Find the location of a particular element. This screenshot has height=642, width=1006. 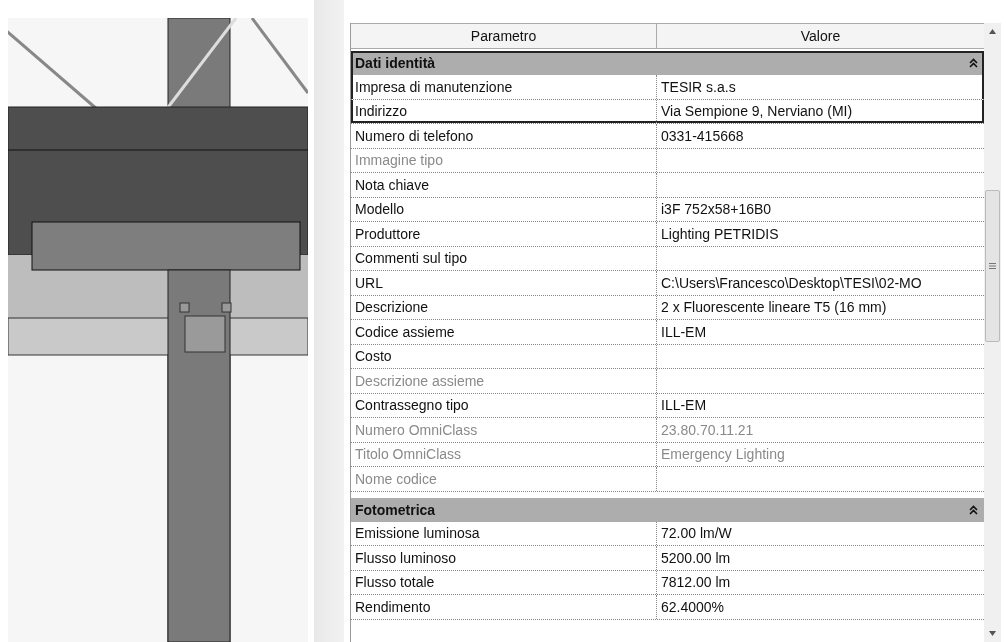

scroll-down-icon is located at coordinates (992, 633).